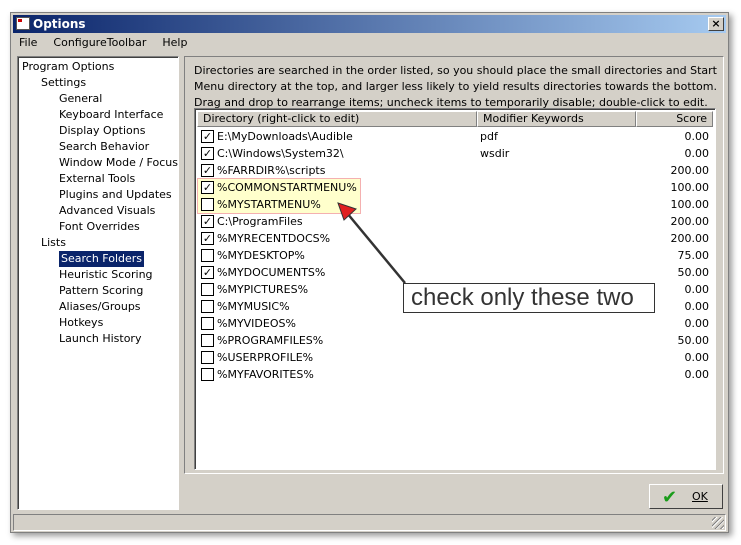 The width and height of the screenshot is (741, 545). Describe the element at coordinates (347, 211) in the screenshot. I see `arrow-head` at that location.